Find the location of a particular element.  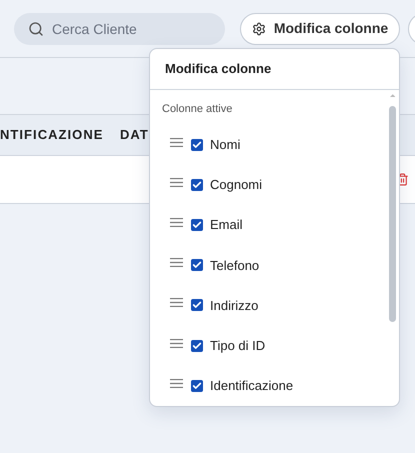

column-label: Nomi is located at coordinates (225, 145).